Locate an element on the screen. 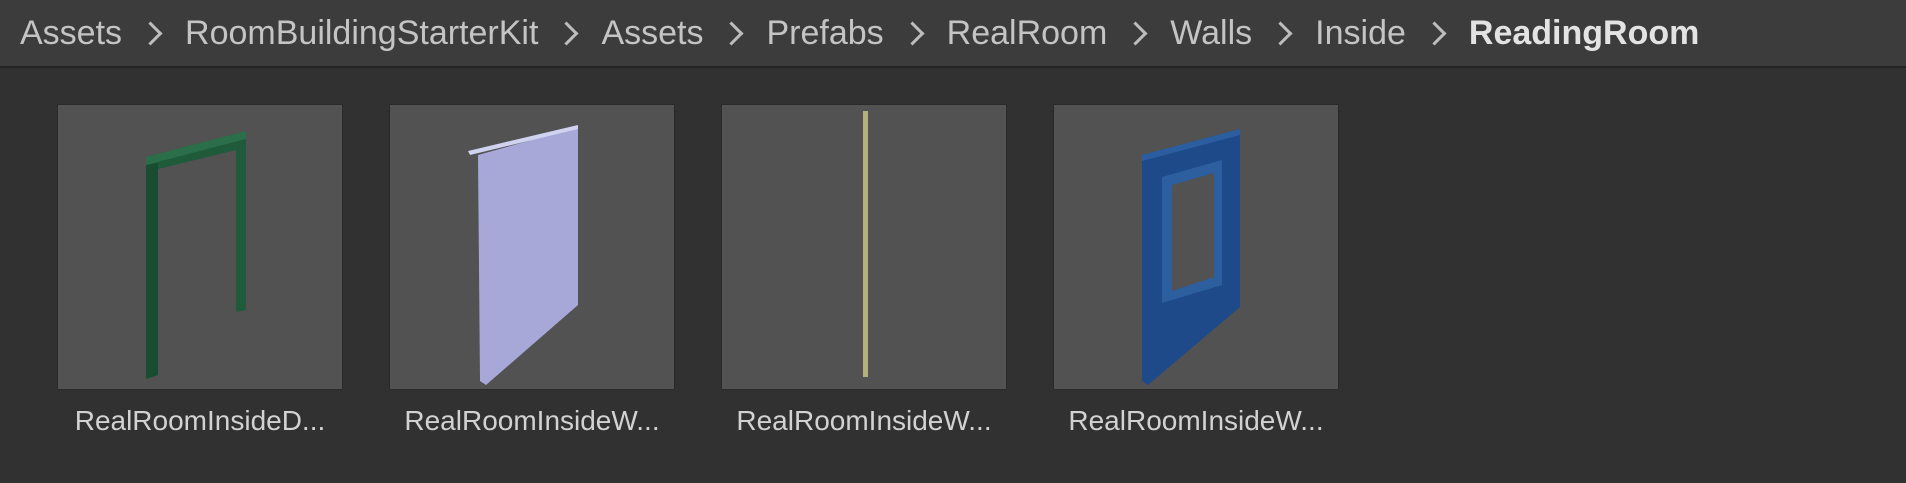 This screenshot has height=483, width=1906. breadcrumb-item-assets: Assets is located at coordinates (71, 33).